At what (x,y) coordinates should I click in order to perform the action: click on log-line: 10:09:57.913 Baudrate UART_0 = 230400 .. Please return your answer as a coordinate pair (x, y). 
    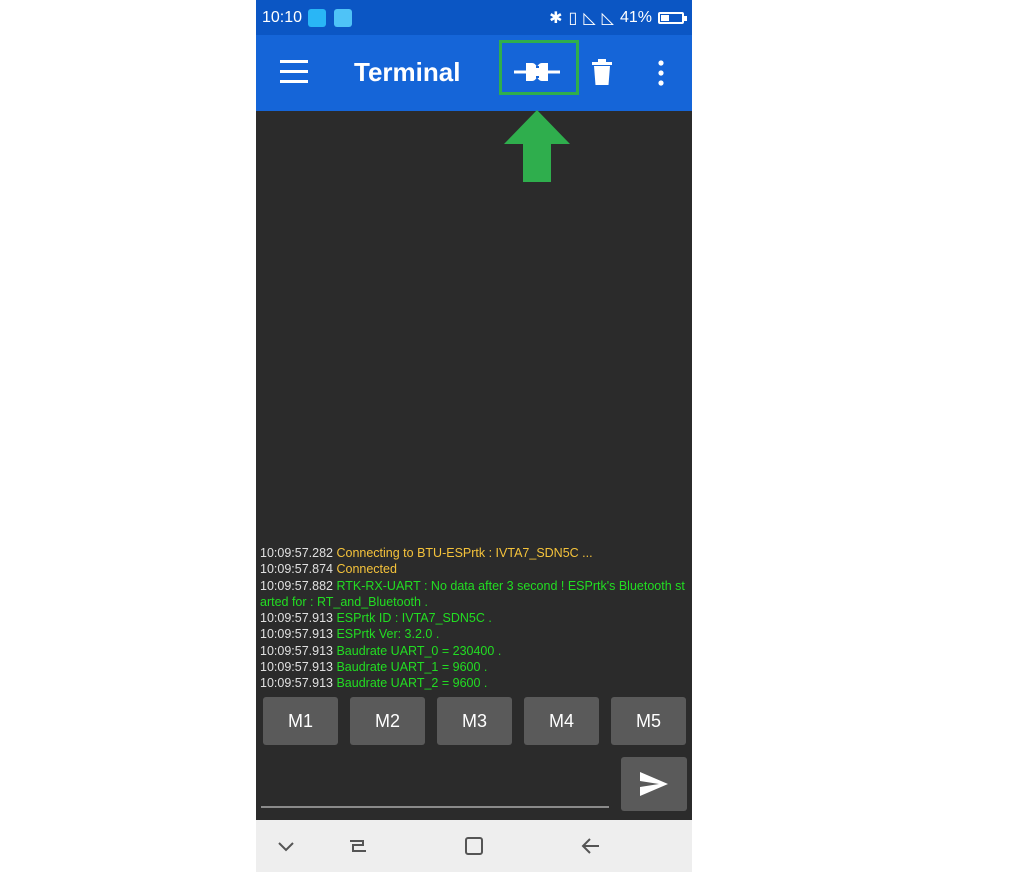
    Looking at the image, I should click on (475, 651).